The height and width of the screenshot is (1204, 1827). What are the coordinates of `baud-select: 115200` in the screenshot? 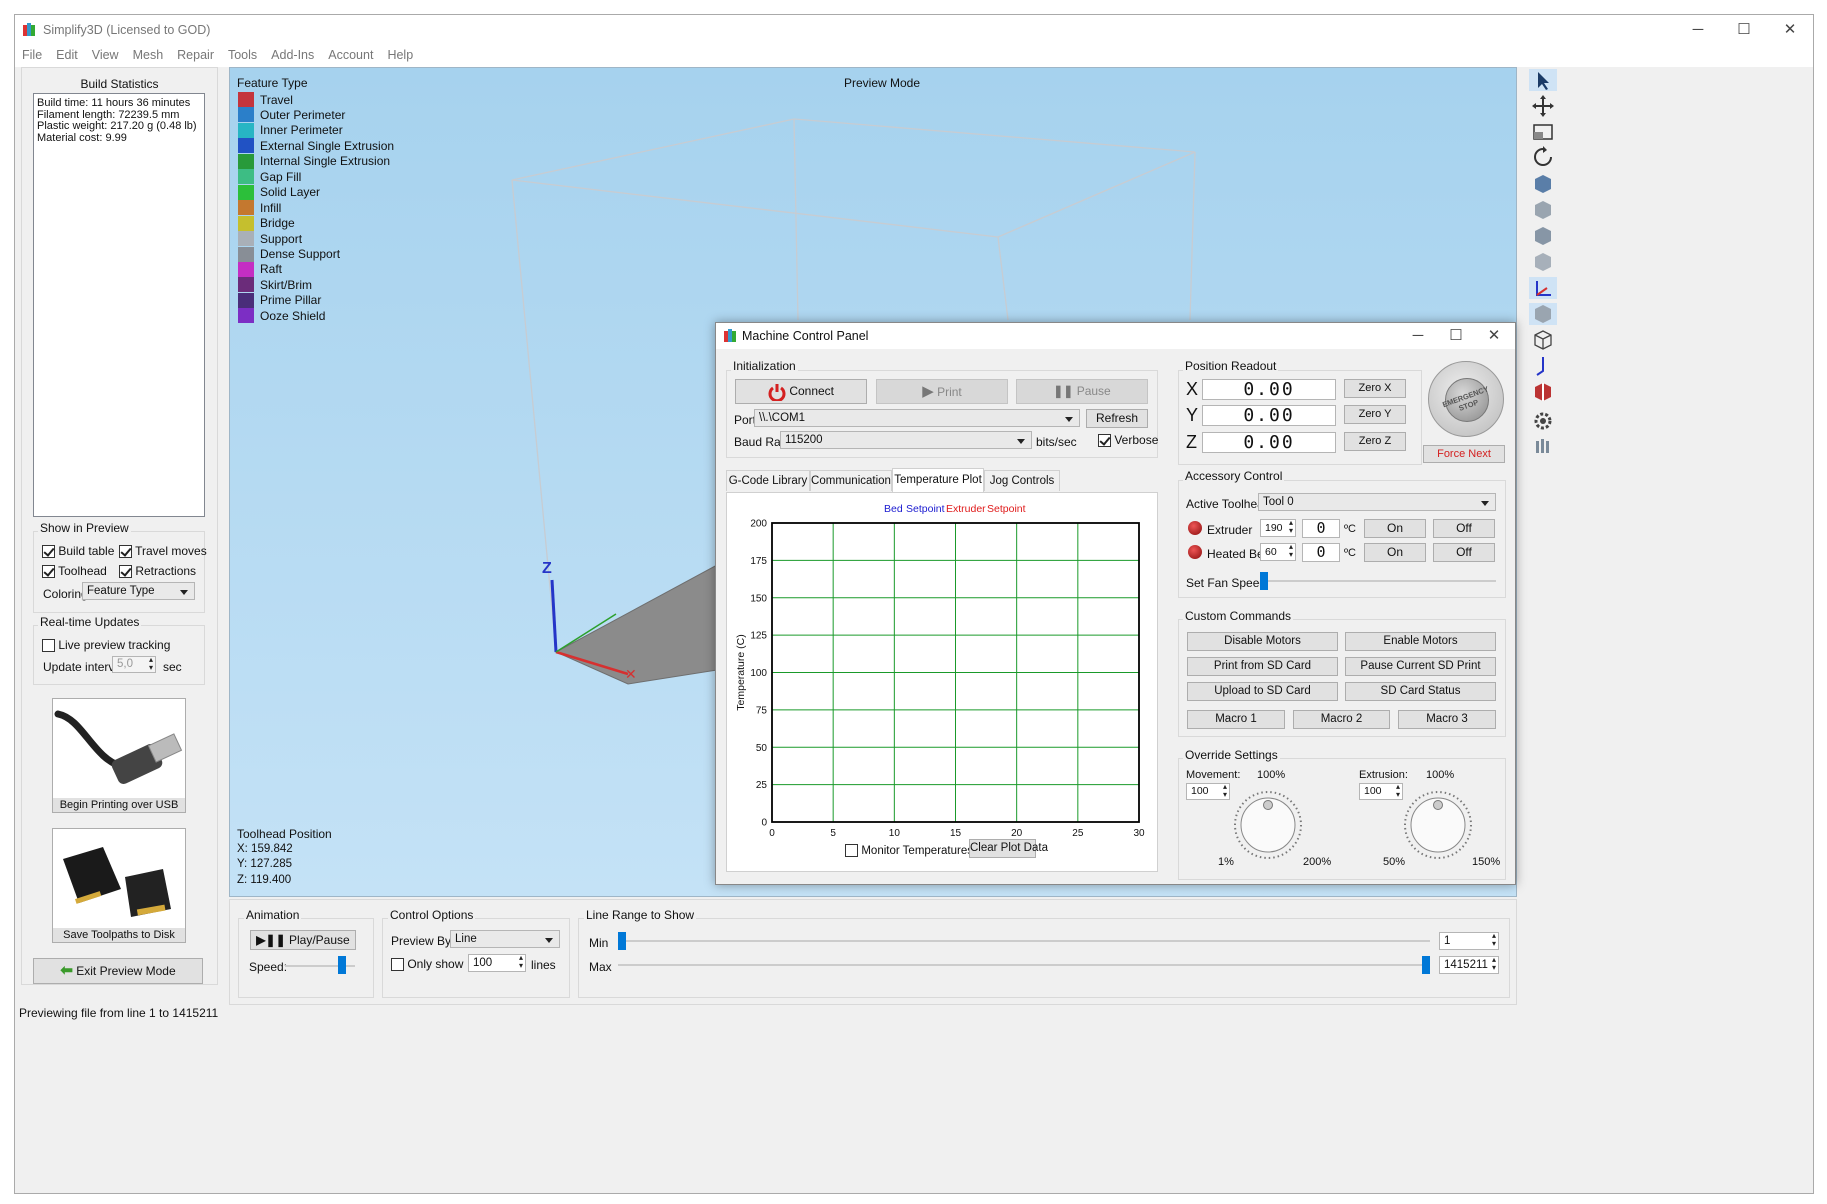 It's located at (906, 440).